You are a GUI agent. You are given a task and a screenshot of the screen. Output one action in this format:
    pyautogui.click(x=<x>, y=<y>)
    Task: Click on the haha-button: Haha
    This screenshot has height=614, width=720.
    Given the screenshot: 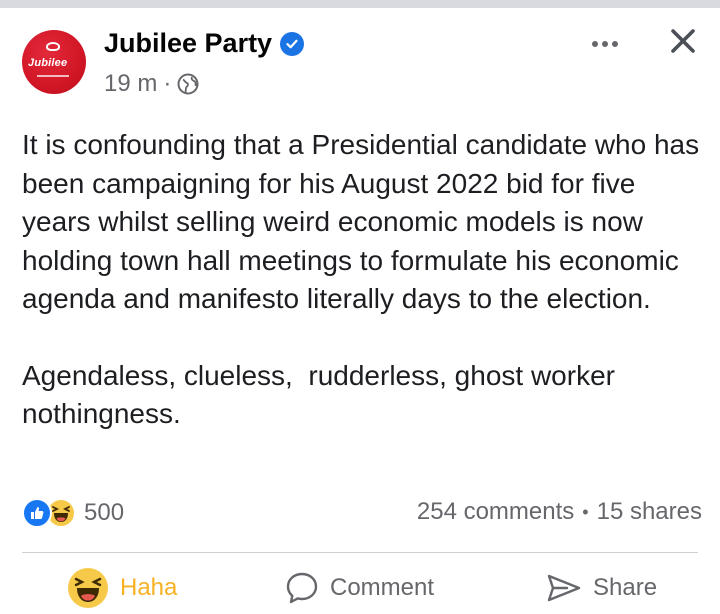 What is the action you would take?
    pyautogui.click(x=121, y=588)
    